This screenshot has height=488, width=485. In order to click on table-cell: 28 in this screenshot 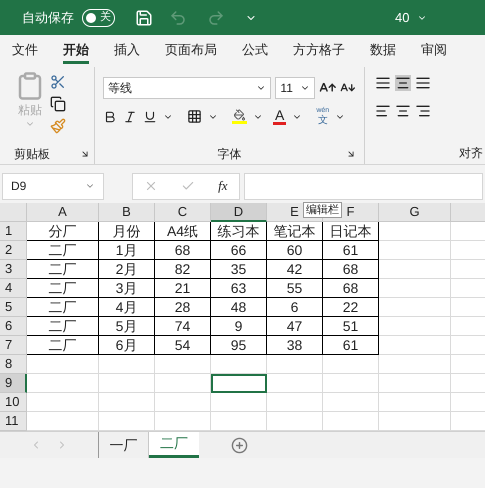, I will do `click(183, 307)`.